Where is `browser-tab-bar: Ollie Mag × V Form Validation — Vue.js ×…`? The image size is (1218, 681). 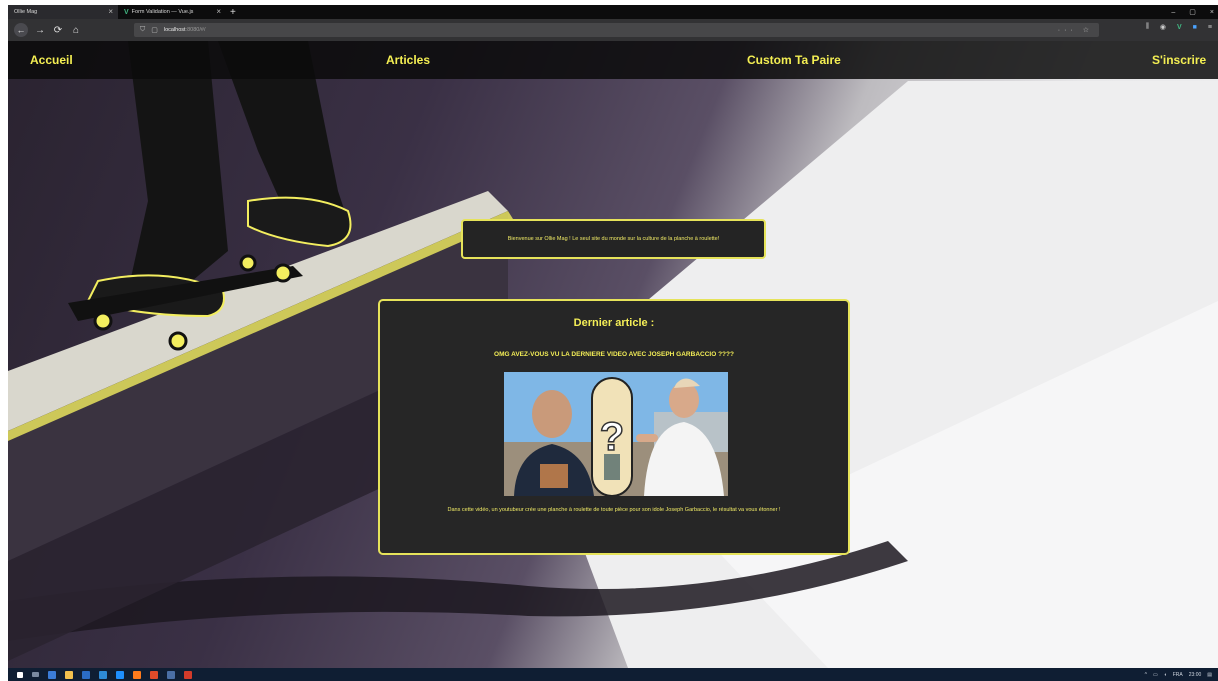
browser-tab-bar: Ollie Mag × V Form Validation — Vue.js ×… is located at coordinates (613, 12).